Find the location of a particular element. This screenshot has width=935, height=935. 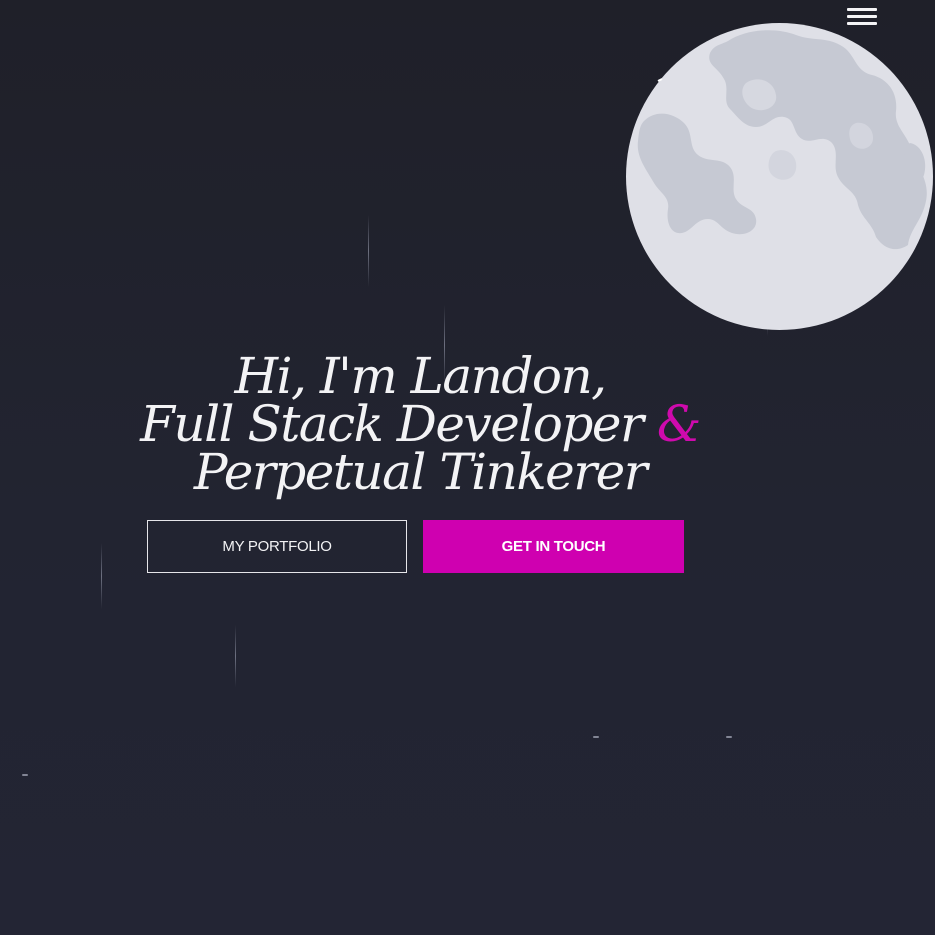

hero-role-line: Full Stack Developer & is located at coordinates (420, 424).